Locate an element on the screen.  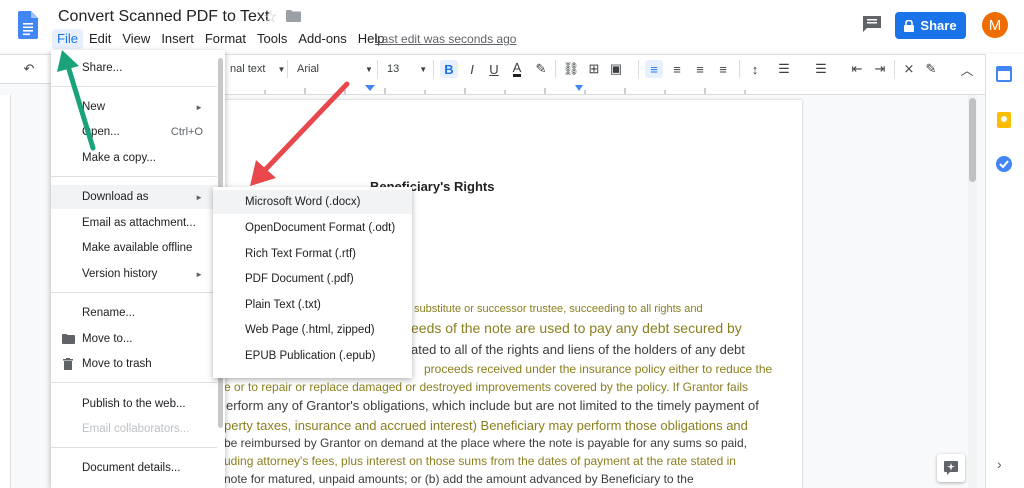
explore-button is located at coordinates (951, 468).